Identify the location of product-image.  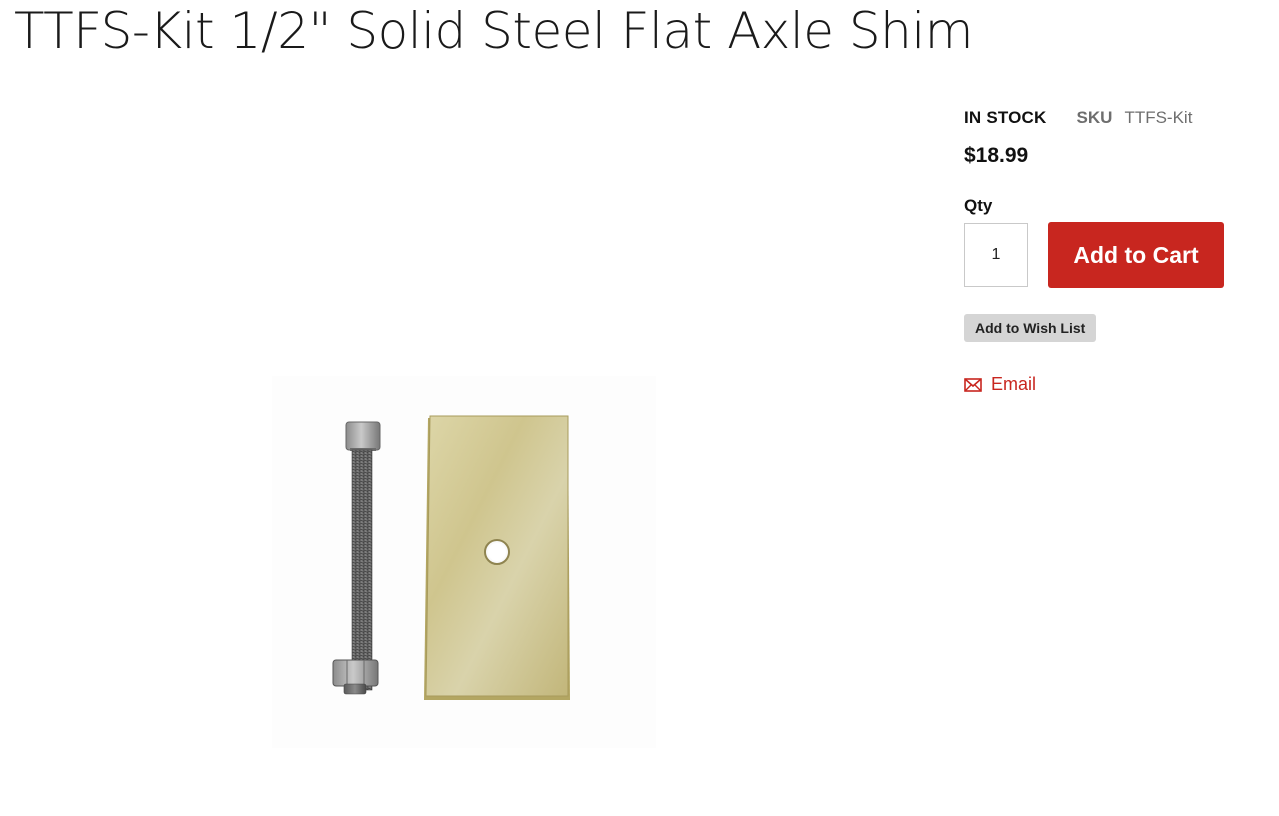
(464, 562).